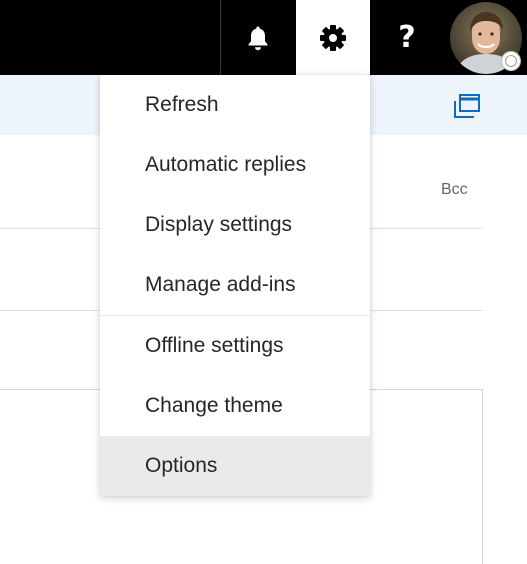 The image size is (527, 564). I want to click on menu-item-label: Manage add-ins, so click(220, 284).